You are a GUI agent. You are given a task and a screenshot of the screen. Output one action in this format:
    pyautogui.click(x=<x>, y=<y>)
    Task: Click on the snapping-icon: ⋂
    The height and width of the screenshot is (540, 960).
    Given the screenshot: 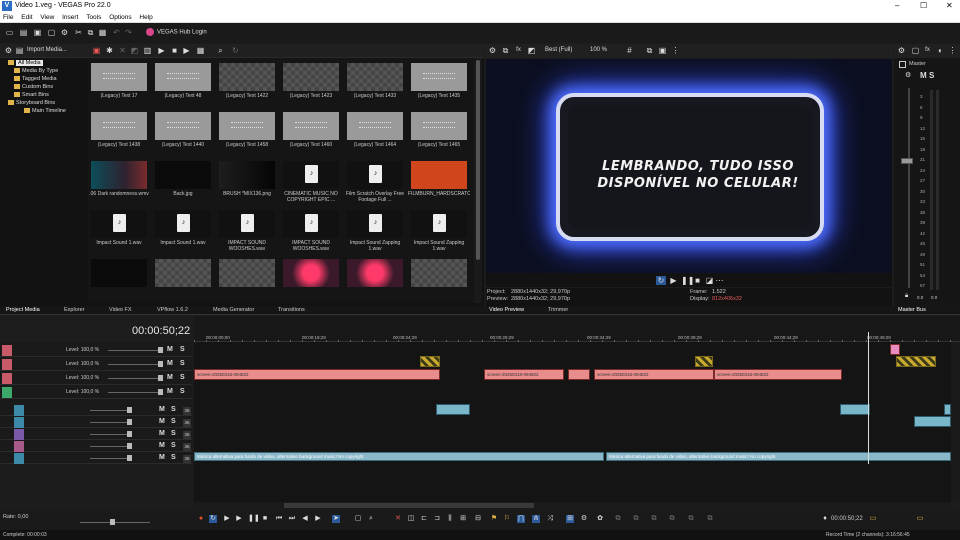 What is the action you would take?
    pyautogui.click(x=521, y=519)
    